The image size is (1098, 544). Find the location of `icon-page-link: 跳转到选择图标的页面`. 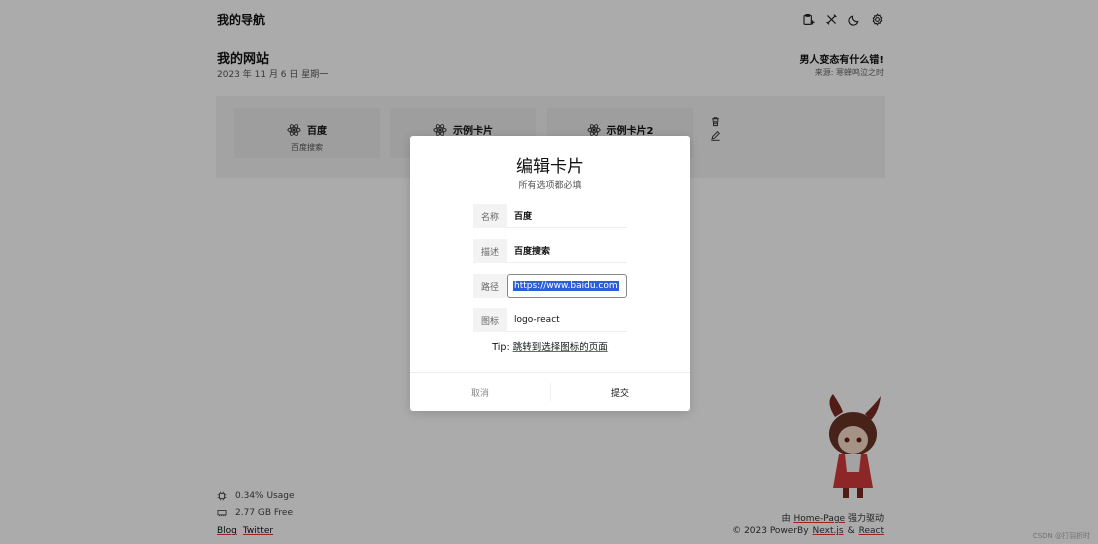

icon-page-link: 跳转到选择图标的页面 is located at coordinates (560, 347).